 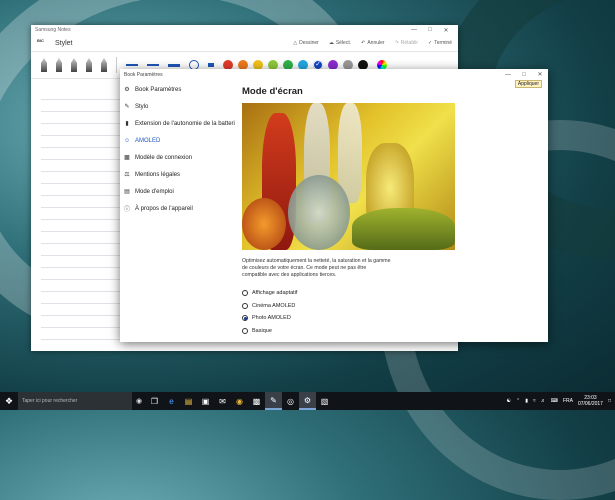 What do you see at coordinates (127, 124) in the screenshot?
I see `battery-icon: ▮` at bounding box center [127, 124].